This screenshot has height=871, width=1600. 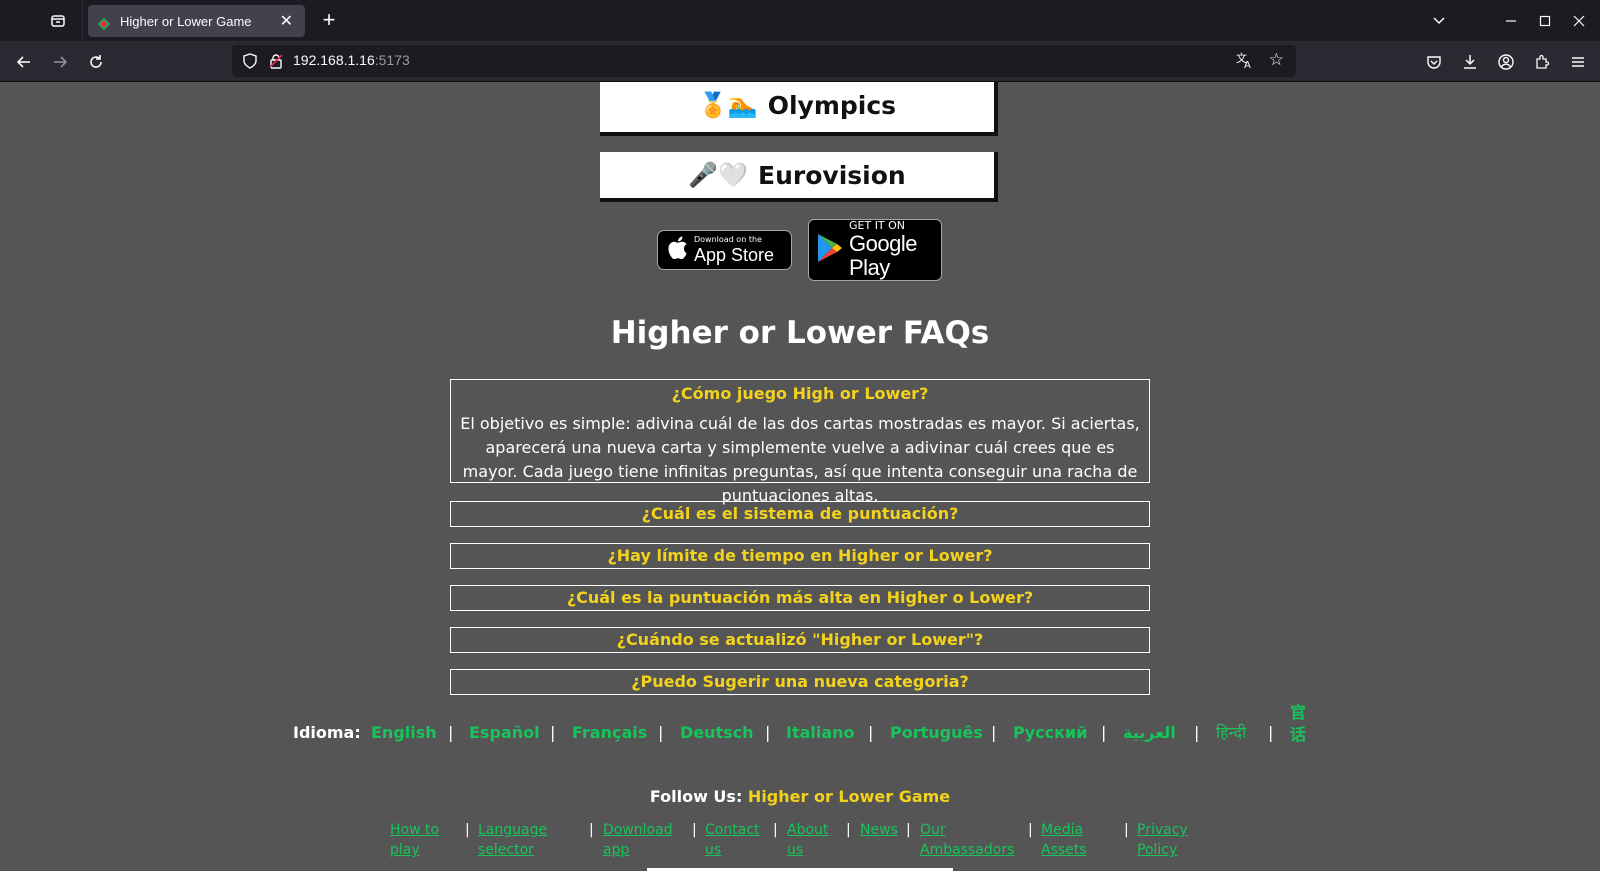 What do you see at coordinates (1470, 61) in the screenshot?
I see `downloads-icon` at bounding box center [1470, 61].